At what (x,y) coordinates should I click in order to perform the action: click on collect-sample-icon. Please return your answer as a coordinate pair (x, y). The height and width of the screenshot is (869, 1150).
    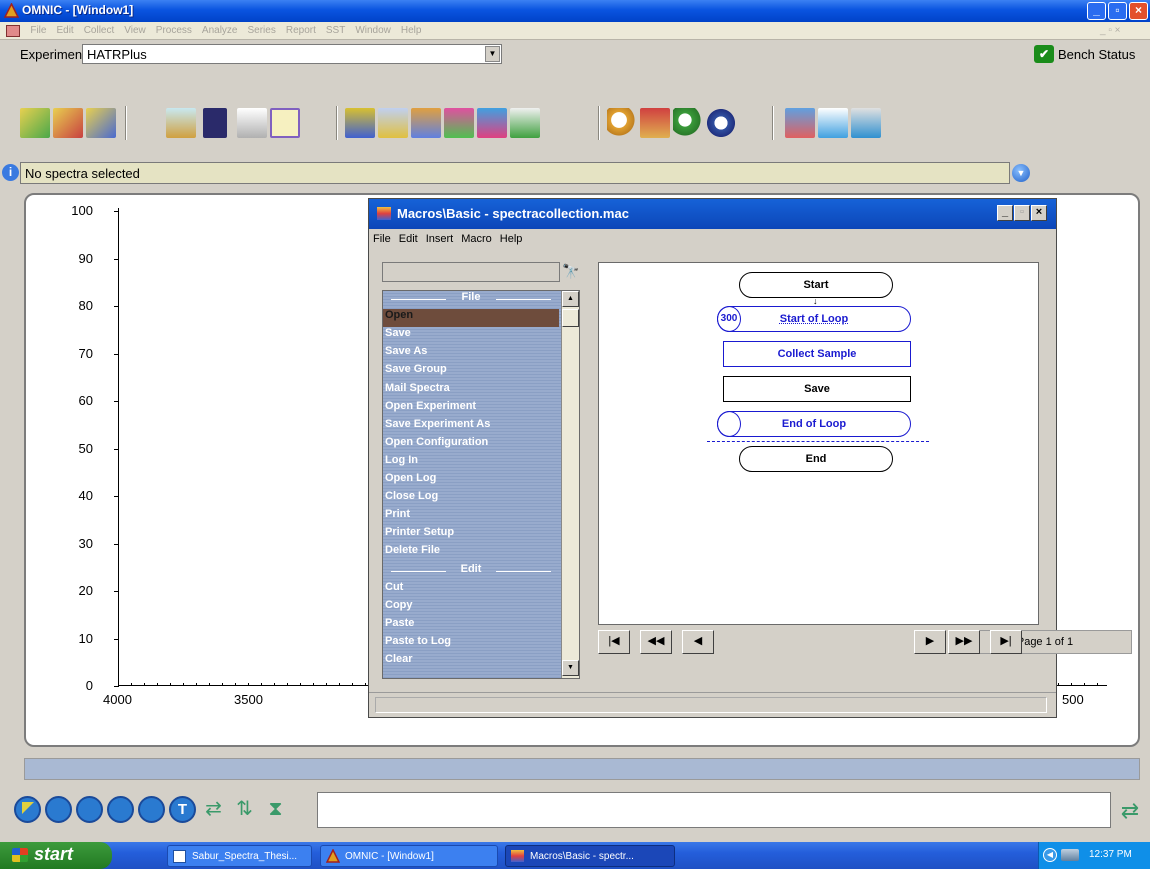
    Looking at the image, I should click on (35, 123).